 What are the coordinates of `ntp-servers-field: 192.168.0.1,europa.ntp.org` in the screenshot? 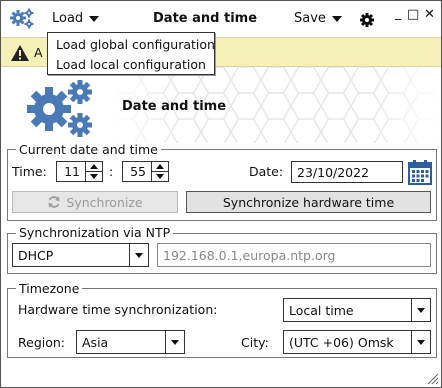 It's located at (294, 255).